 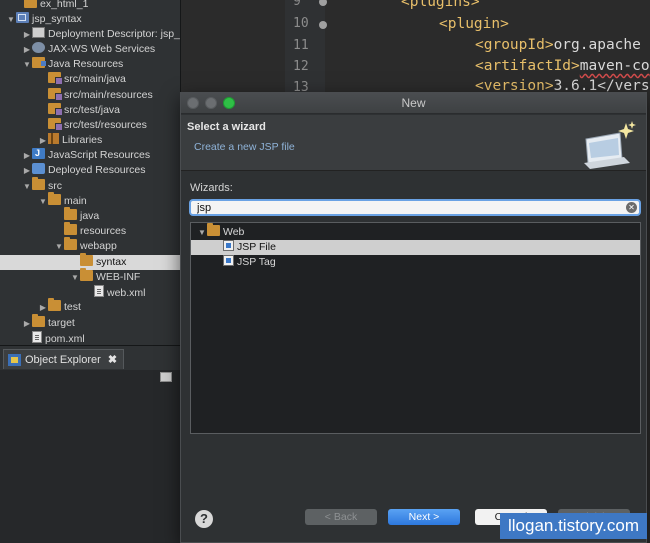 What do you see at coordinates (234, 232) in the screenshot?
I see `tree-item-label: Web` at bounding box center [234, 232].